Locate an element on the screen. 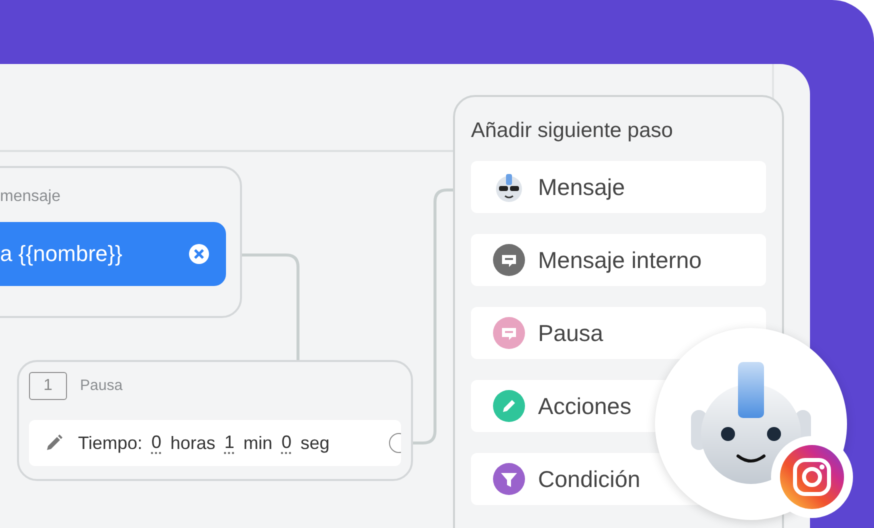 Image resolution: width=874 pixels, height=528 pixels. filter-icon is located at coordinates (509, 479).